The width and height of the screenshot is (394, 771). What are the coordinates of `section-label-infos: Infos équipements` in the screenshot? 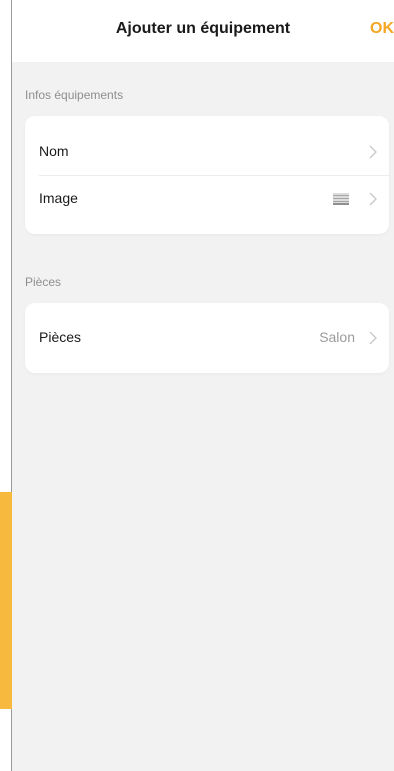 It's located at (74, 95).